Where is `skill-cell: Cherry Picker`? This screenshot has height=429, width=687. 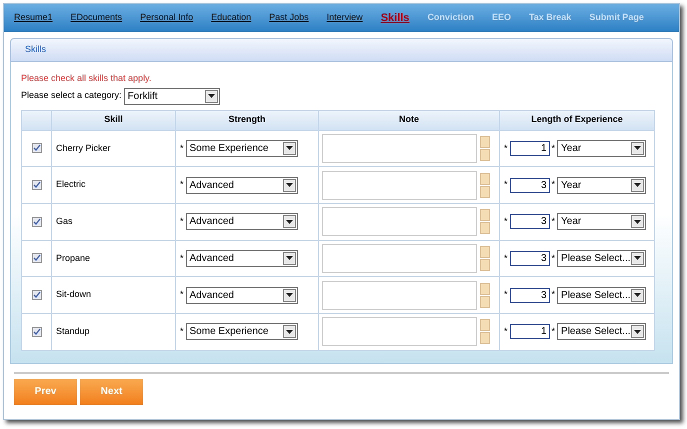
skill-cell: Cherry Picker is located at coordinates (114, 148).